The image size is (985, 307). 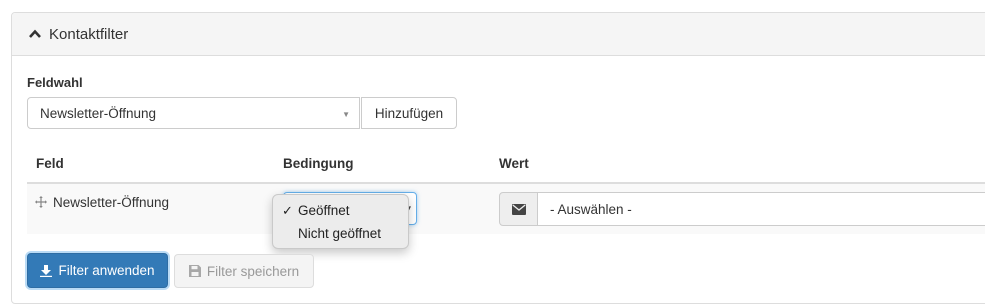 What do you see at coordinates (514, 163) in the screenshot?
I see `column-header-value: Wert` at bounding box center [514, 163].